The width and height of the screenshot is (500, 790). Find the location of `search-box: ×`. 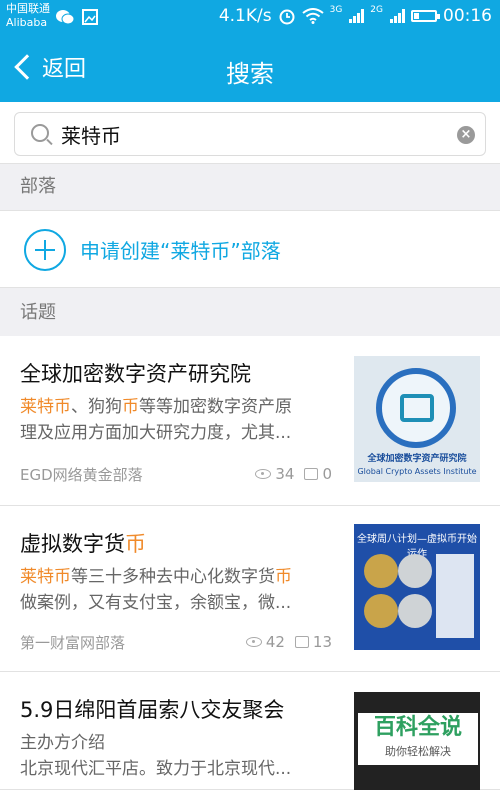

search-box: × is located at coordinates (250, 134).